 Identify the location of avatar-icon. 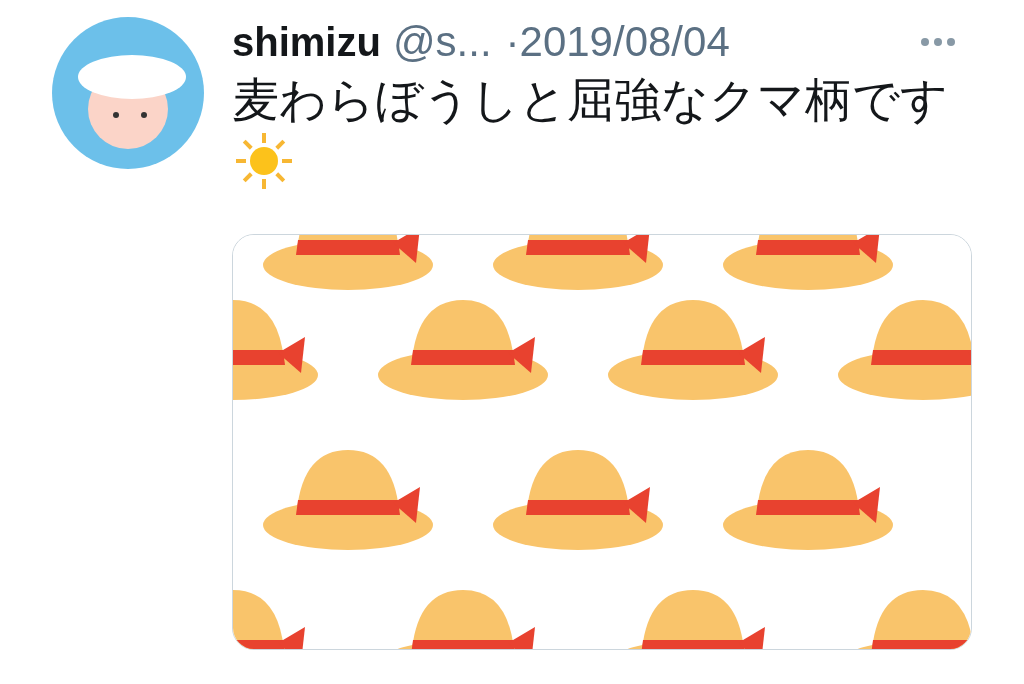
(128, 93).